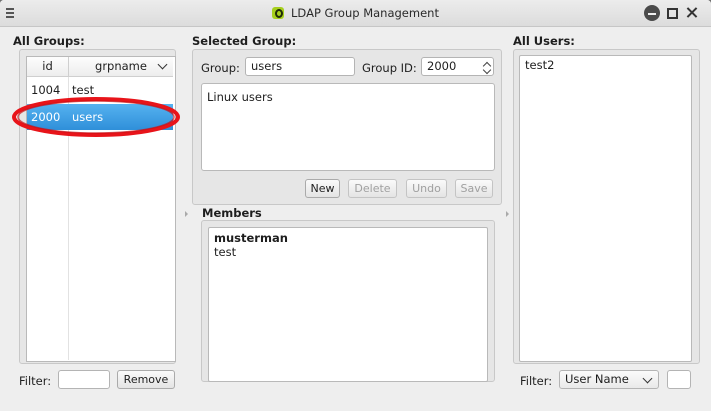 Image resolution: width=711 pixels, height=411 pixels. I want to click on save-button: Save, so click(474, 188).